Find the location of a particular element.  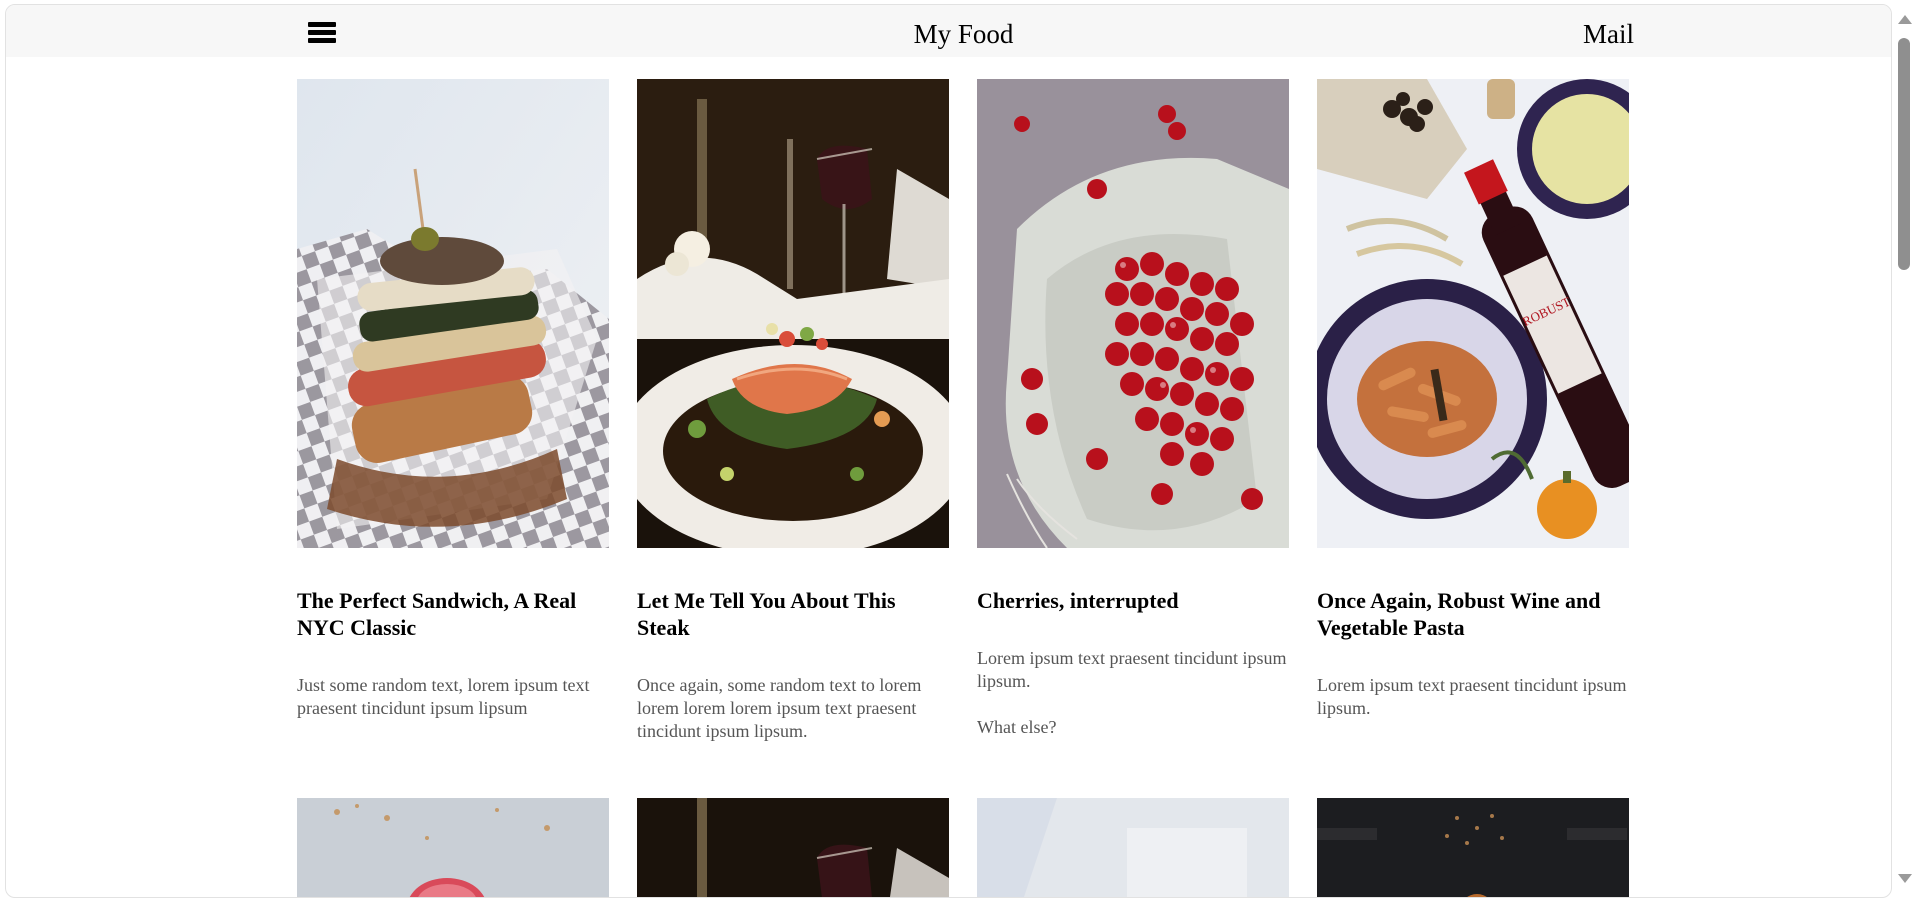

sandwich-photo is located at coordinates (453, 313).